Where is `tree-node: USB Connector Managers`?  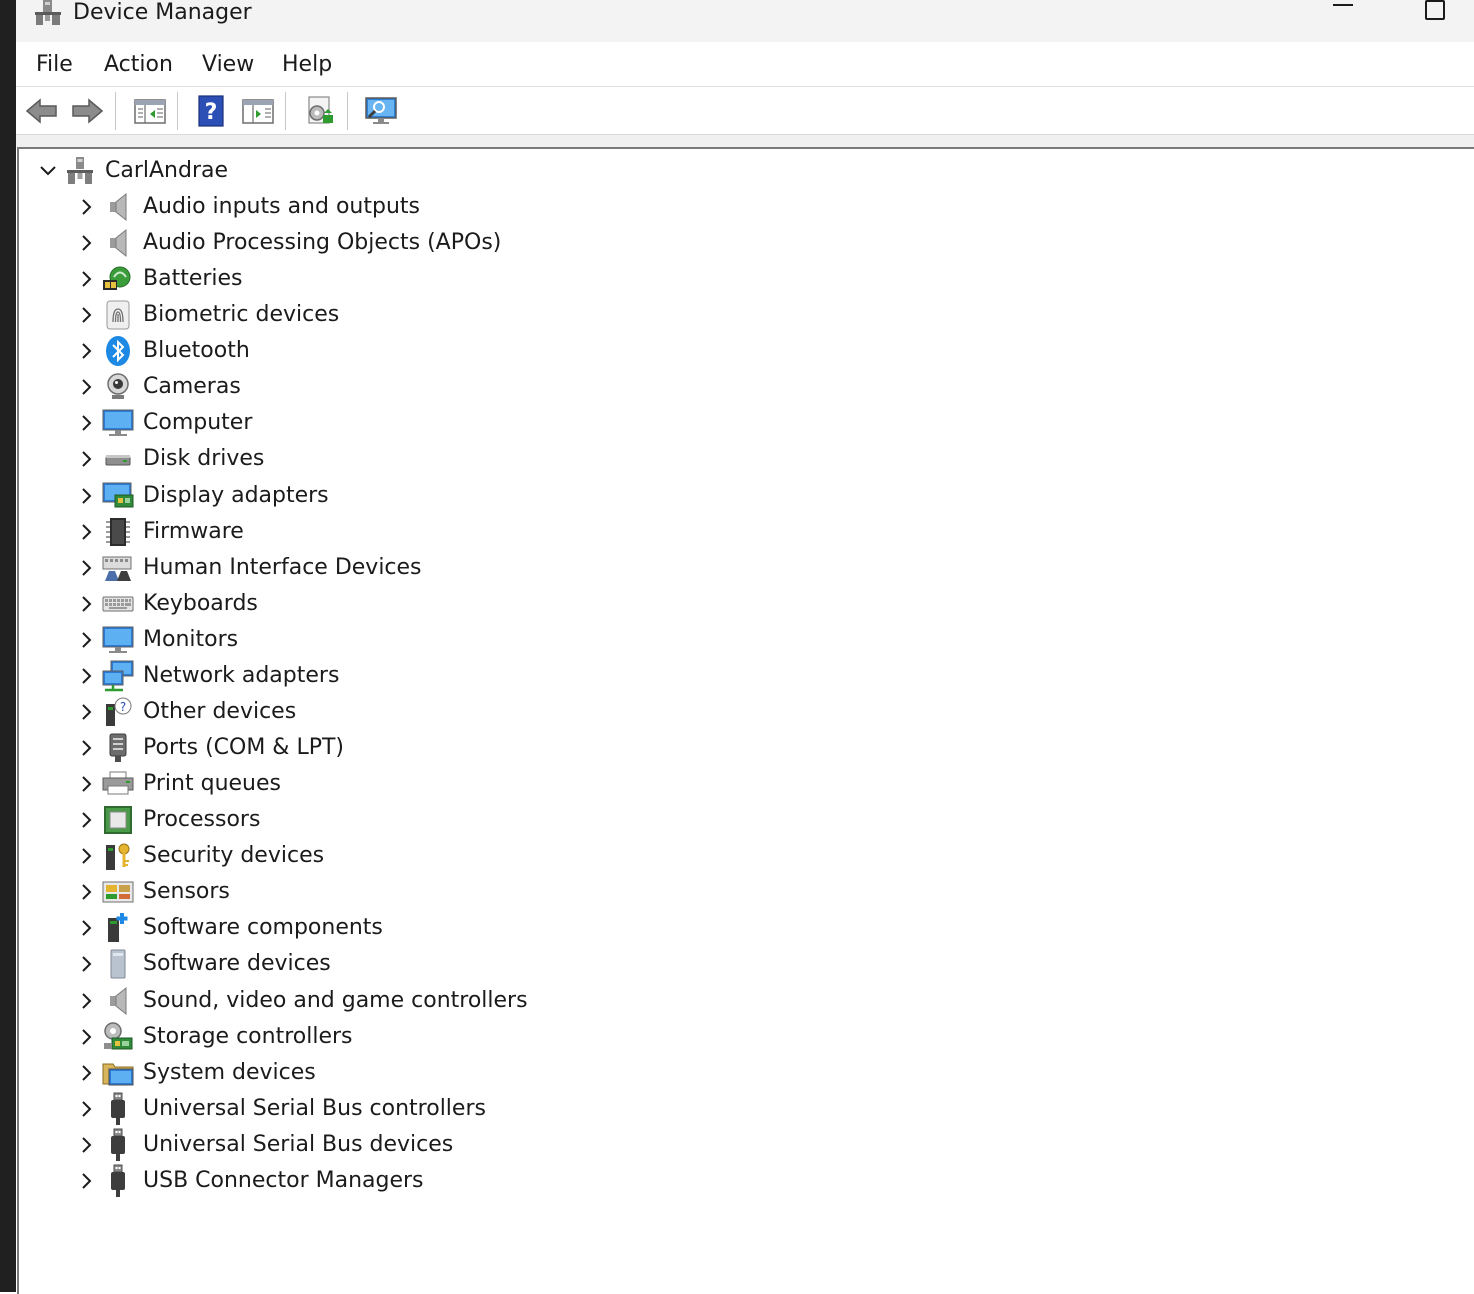 tree-node: USB Connector Managers is located at coordinates (247, 1181).